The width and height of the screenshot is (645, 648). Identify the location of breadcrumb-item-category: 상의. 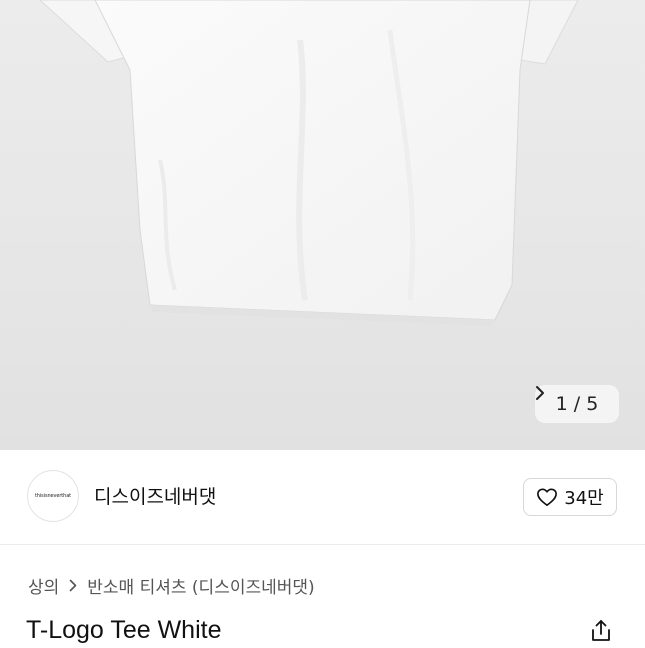
(43, 585).